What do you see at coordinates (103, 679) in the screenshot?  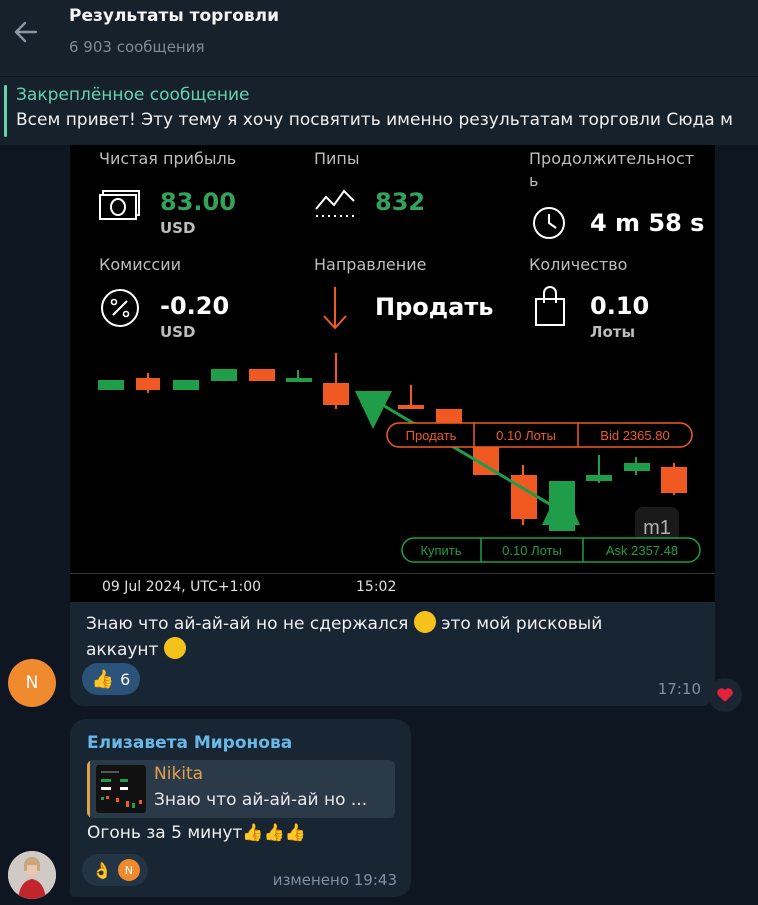 I see `thumbs-up-icon: 👍` at bounding box center [103, 679].